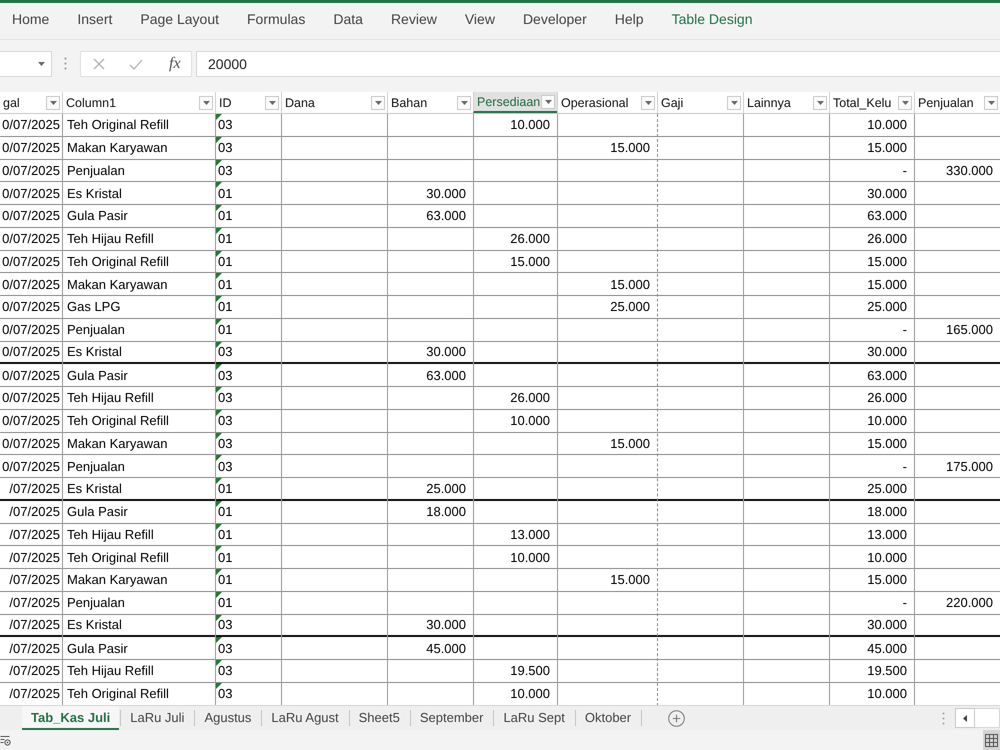 The width and height of the screenshot is (1000, 750). What do you see at coordinates (157, 718) in the screenshot?
I see `sheet-tab: LaRu Juli` at bounding box center [157, 718].